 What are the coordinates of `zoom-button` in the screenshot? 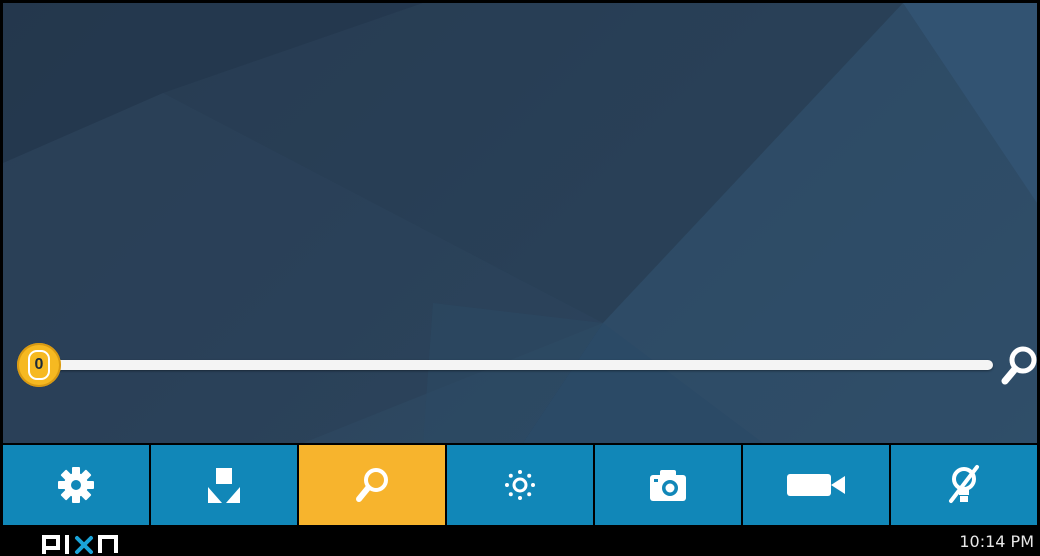 It's located at (372, 485).